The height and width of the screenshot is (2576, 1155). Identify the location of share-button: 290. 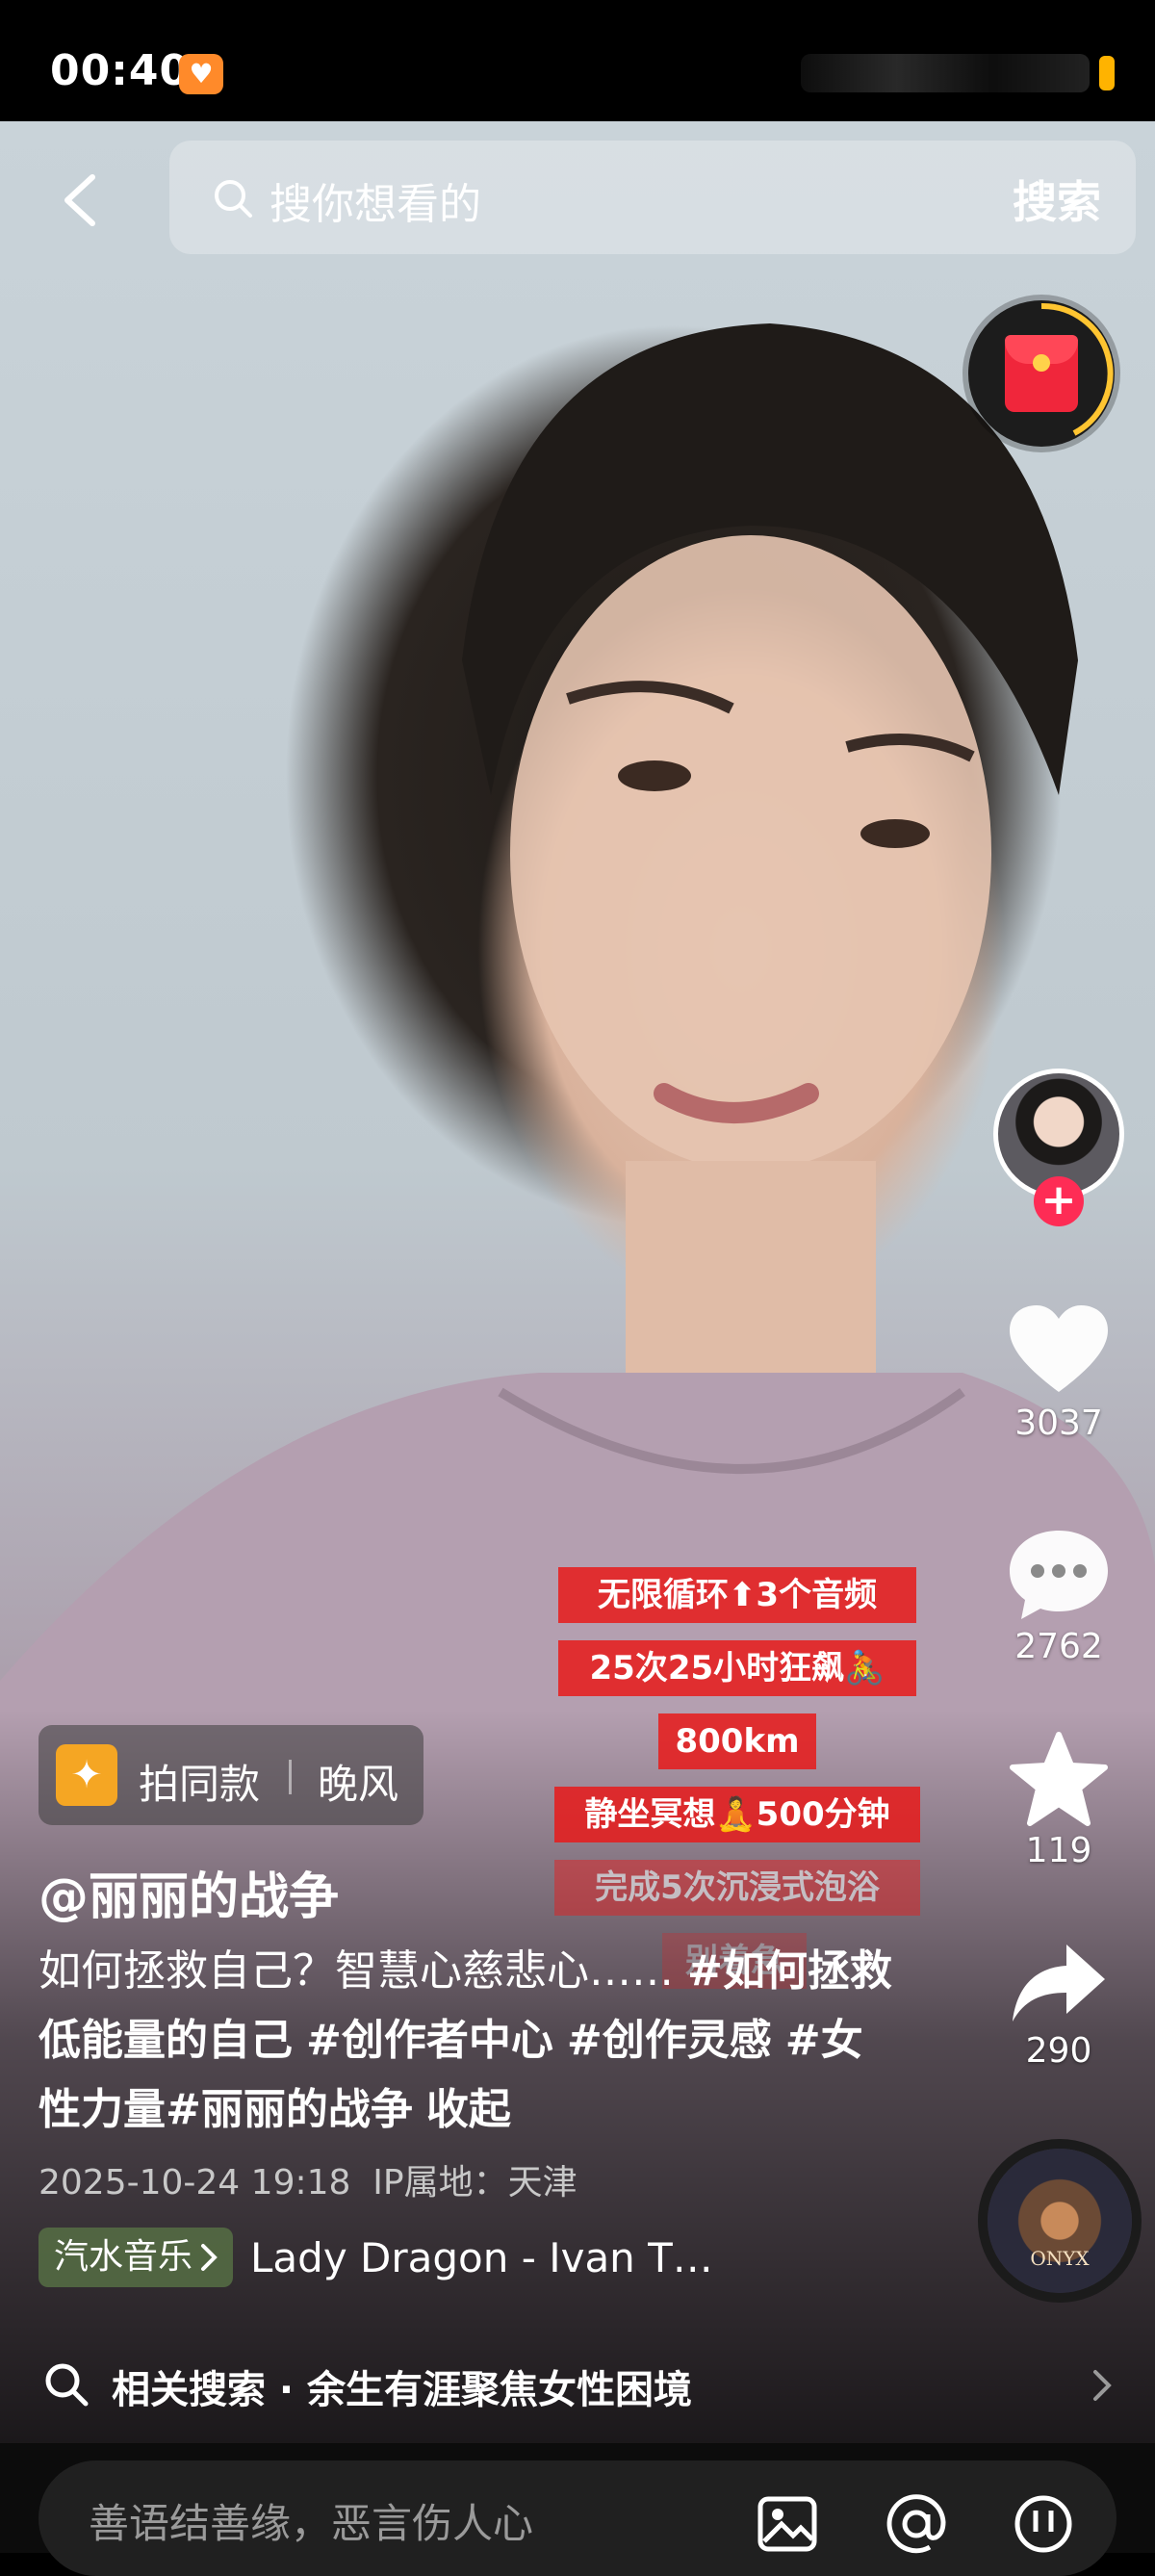
(1058, 2006).